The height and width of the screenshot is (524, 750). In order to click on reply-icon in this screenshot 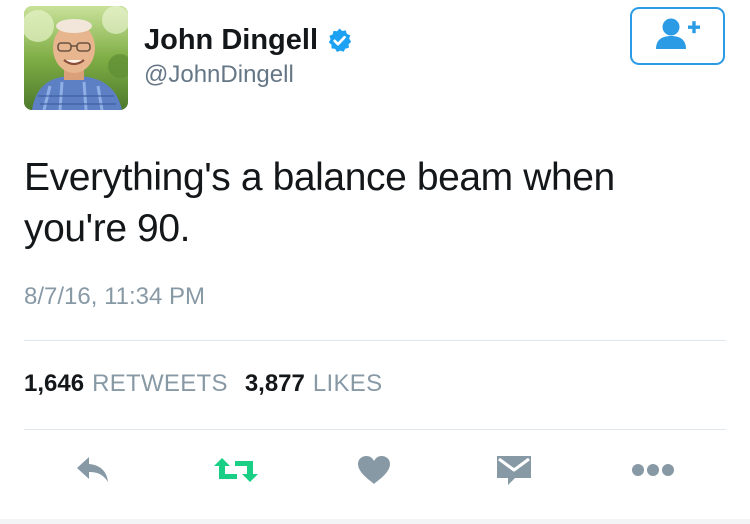, I will do `click(94, 472)`.